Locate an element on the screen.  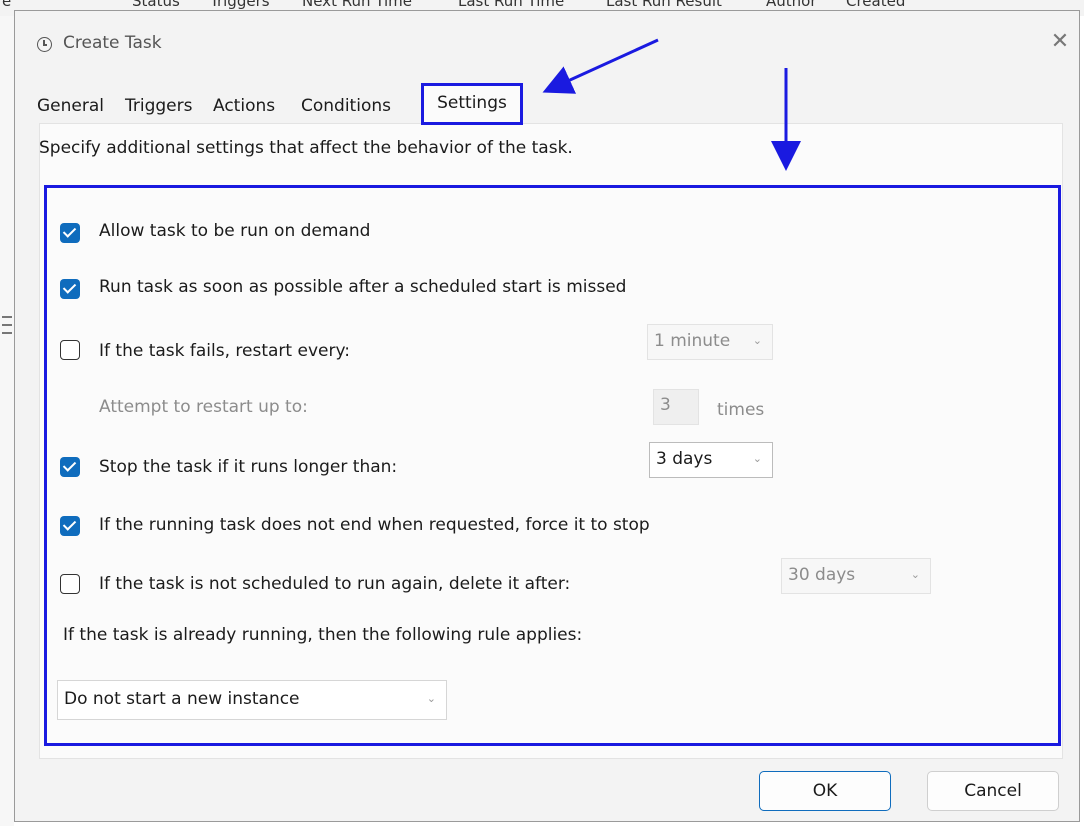
restart-attempts-input: 3 is located at coordinates (676, 407).